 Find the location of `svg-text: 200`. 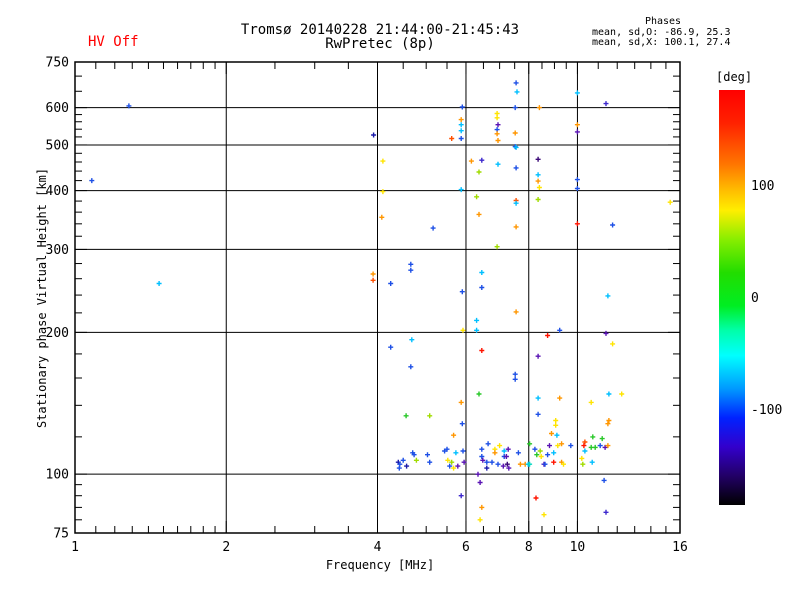

svg-text: 200 is located at coordinates (57, 333).